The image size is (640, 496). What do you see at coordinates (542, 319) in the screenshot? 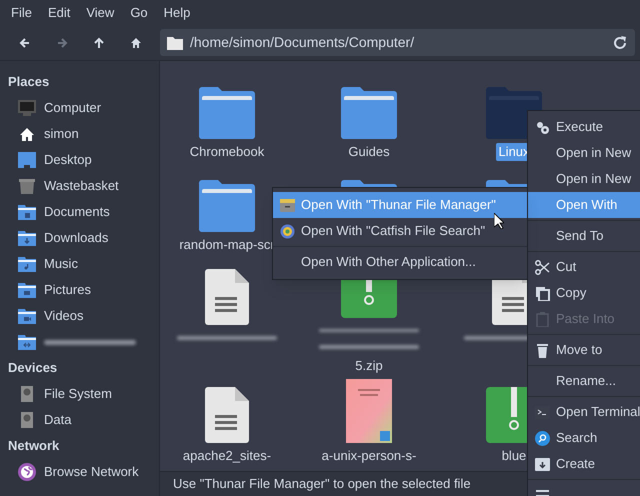
I see `clipboard-icon` at bounding box center [542, 319].